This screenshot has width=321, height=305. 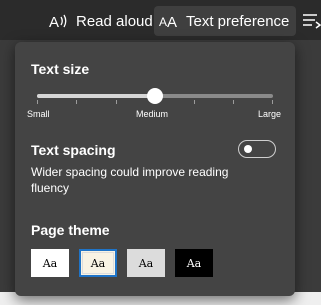 I want to click on text-preference-icon: A A, so click(x=168, y=21).